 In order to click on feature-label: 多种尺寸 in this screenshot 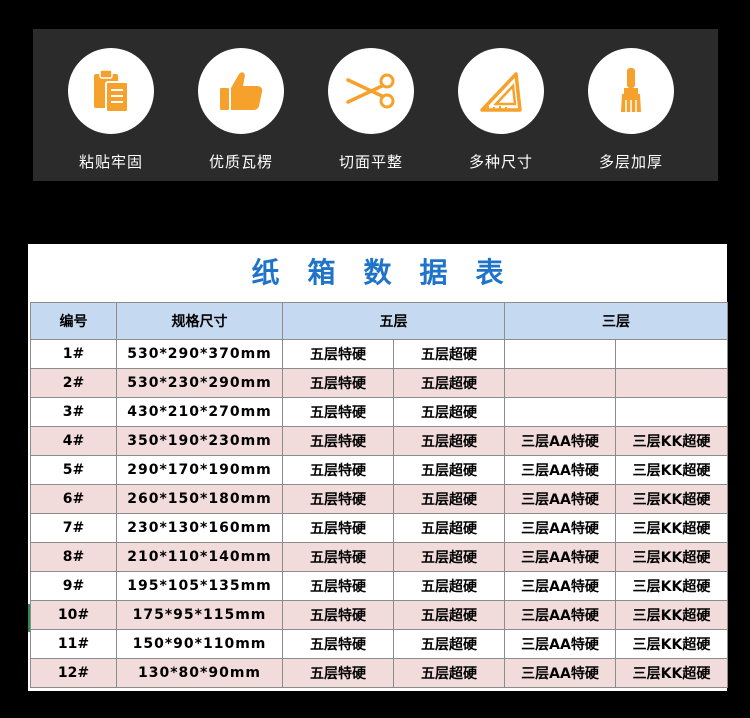, I will do `click(500, 162)`.